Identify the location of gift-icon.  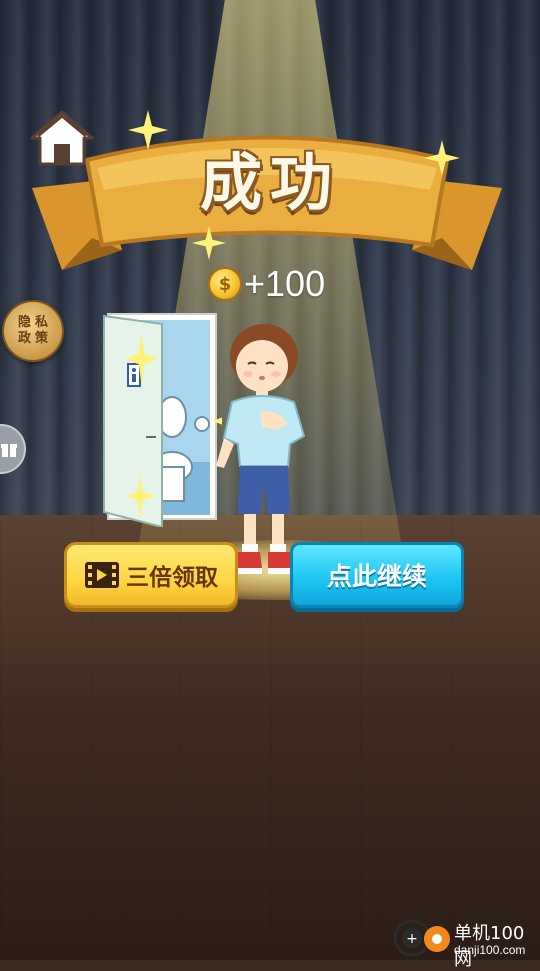
(9, 450).